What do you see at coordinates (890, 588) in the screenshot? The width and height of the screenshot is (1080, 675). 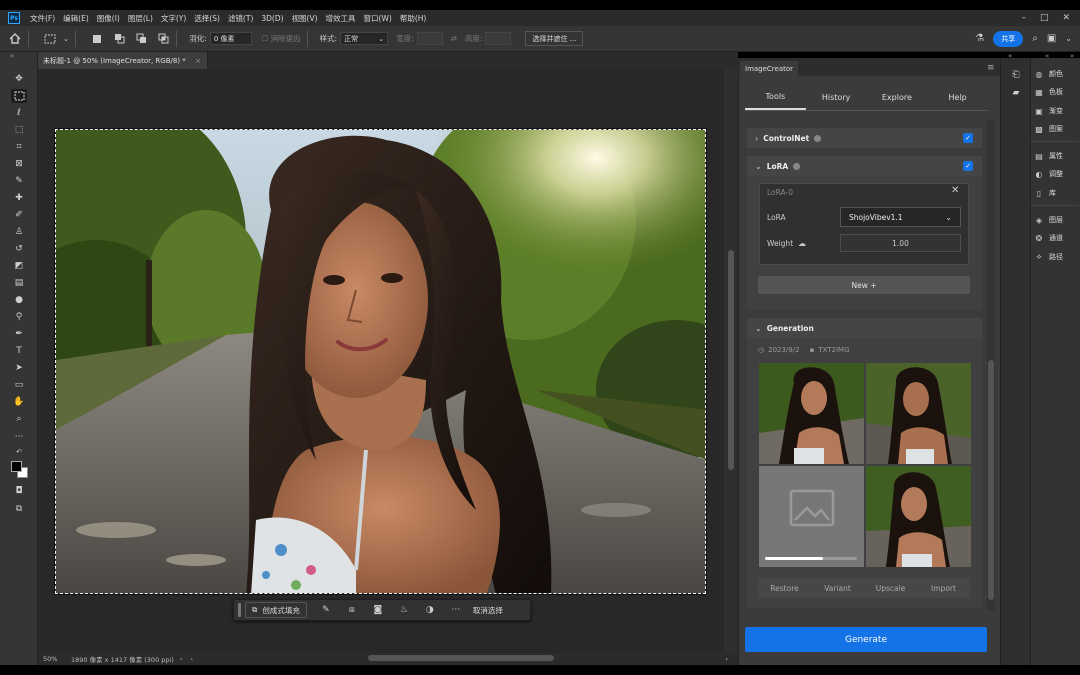 I see `upscale-button: Upscale` at bounding box center [890, 588].